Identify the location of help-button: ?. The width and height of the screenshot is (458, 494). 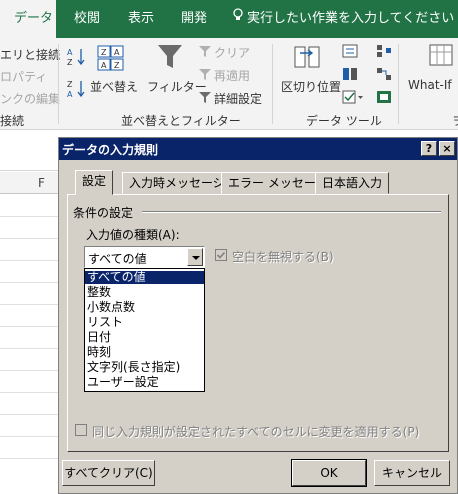
(429, 148).